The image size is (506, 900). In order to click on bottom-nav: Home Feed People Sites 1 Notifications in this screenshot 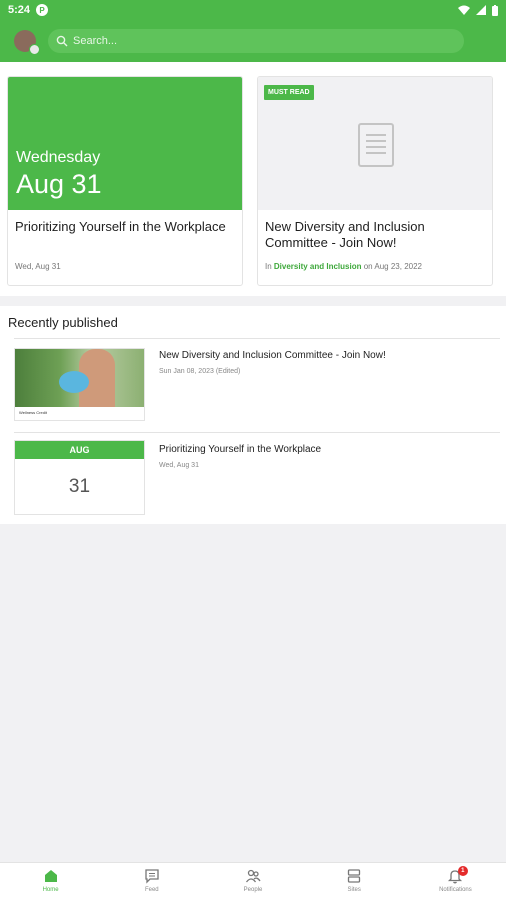, I will do `click(253, 881)`.